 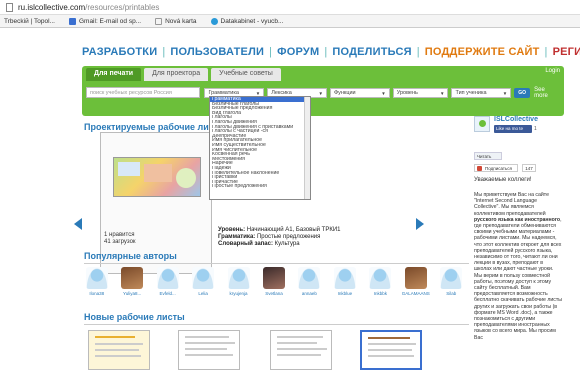 I want to click on tab-projector: Для проектора, so click(x=176, y=74).